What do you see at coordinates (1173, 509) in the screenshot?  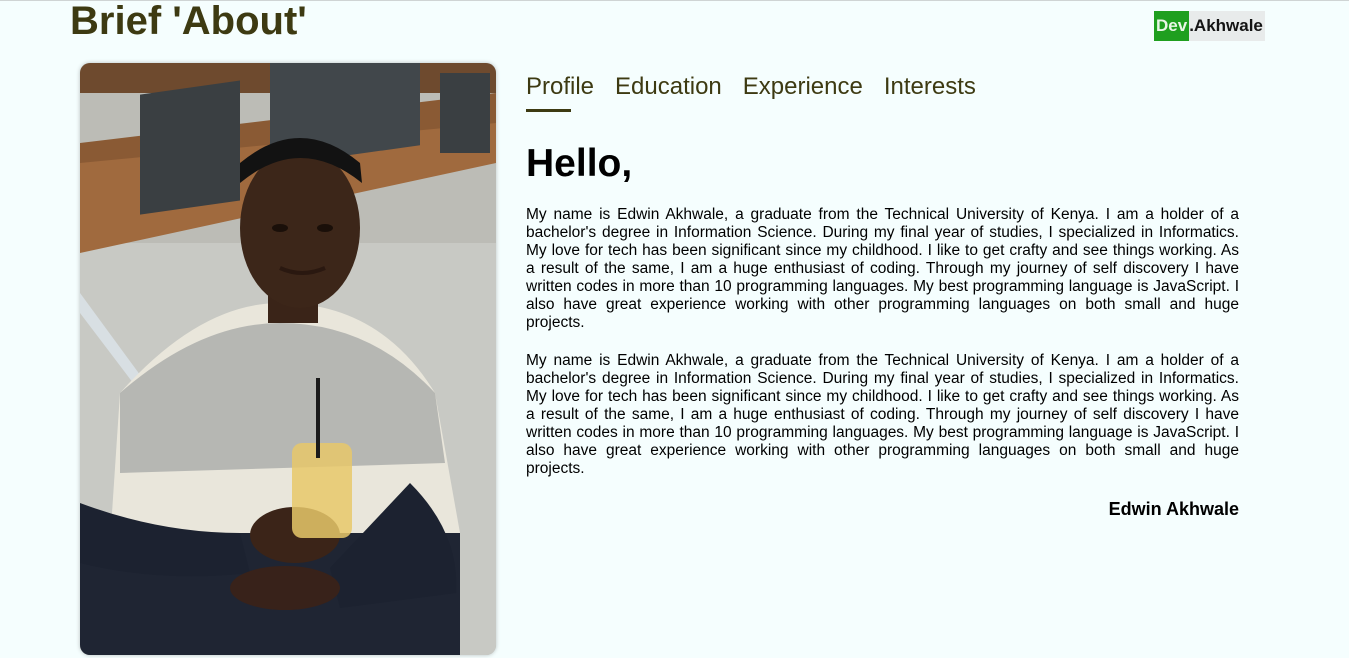 I see `profile-signature: Edwin Akhwale` at bounding box center [1173, 509].